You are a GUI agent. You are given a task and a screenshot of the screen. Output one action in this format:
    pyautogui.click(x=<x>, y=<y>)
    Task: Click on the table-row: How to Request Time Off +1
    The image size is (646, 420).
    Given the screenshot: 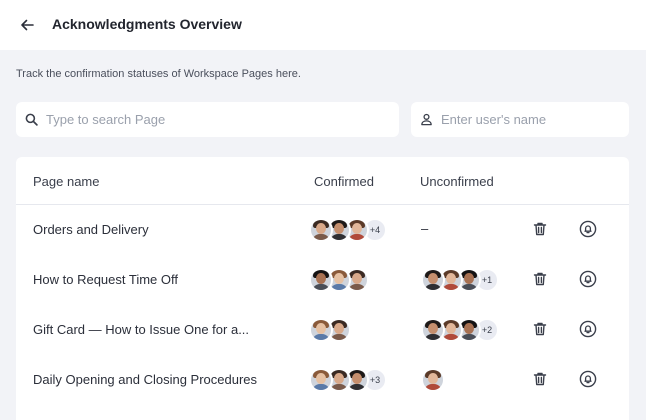 What is the action you would take?
    pyautogui.click(x=322, y=280)
    